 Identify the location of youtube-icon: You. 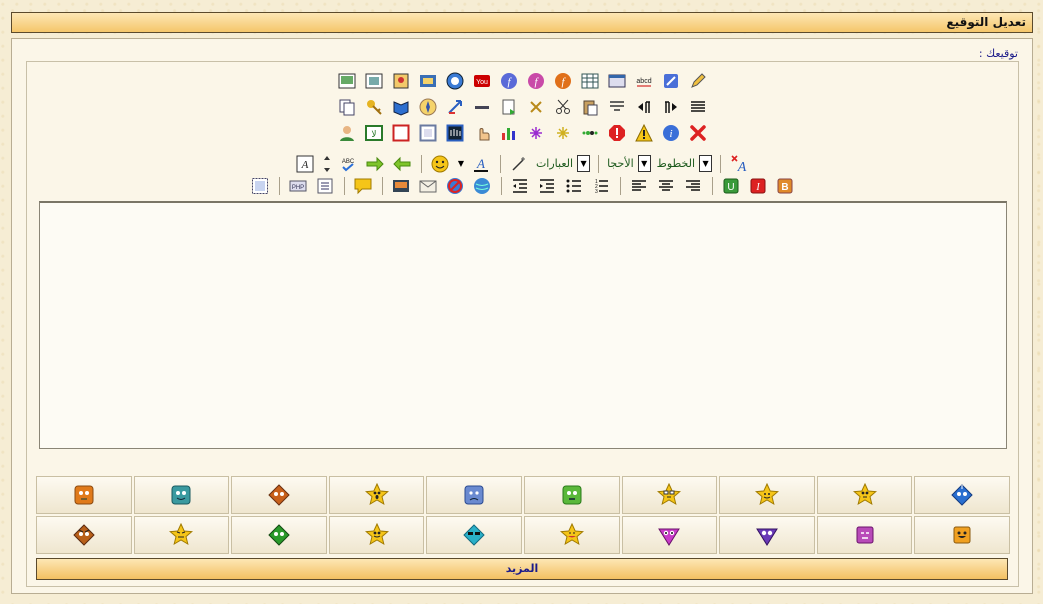
(482, 80).